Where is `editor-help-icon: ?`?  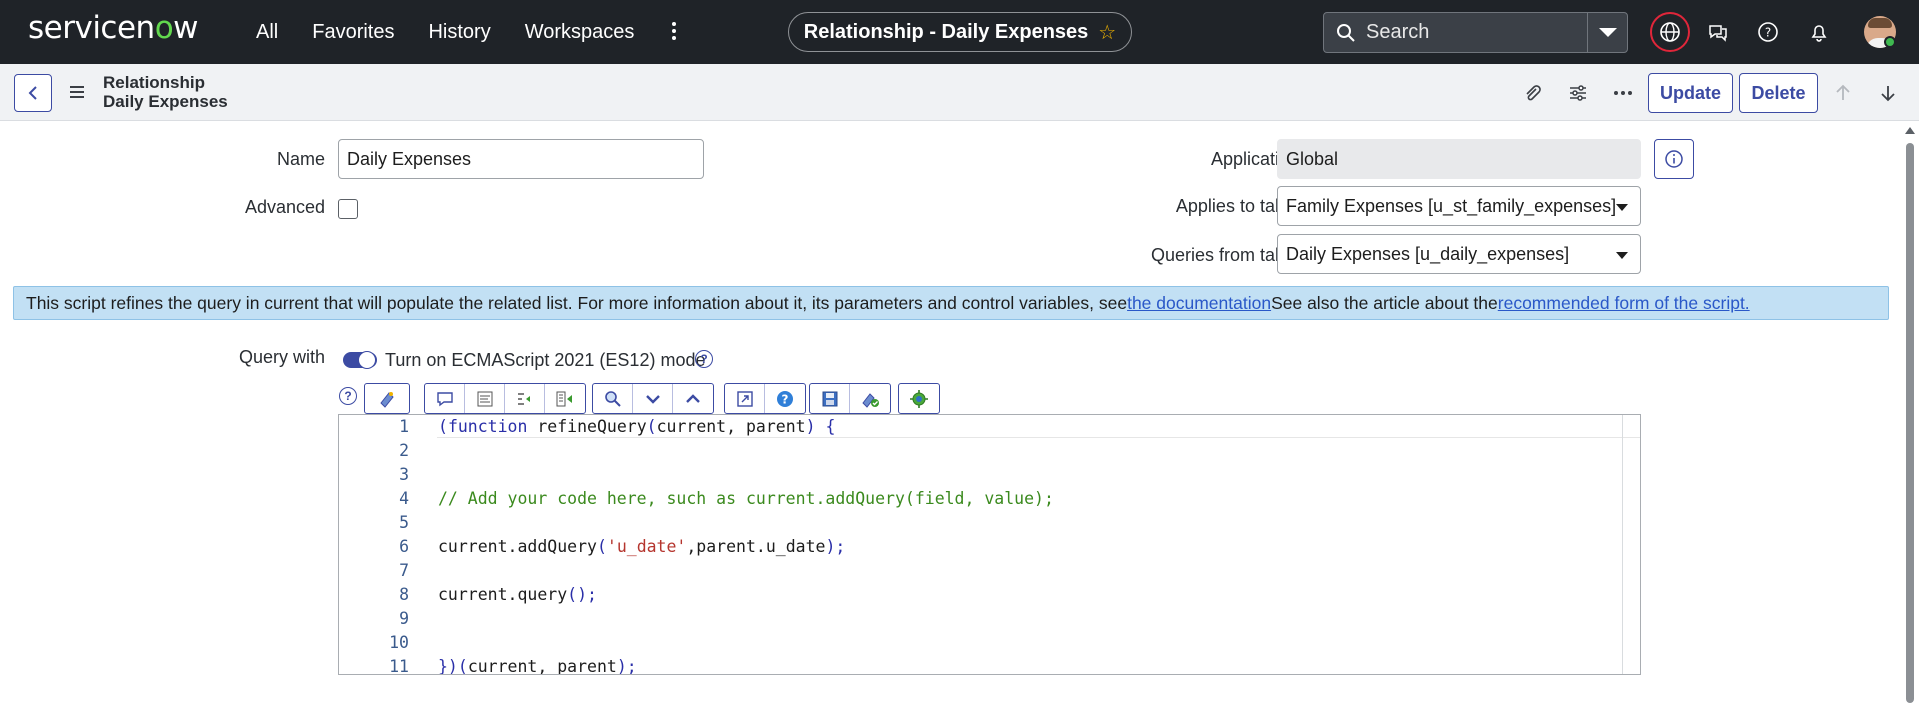 editor-help-icon: ? is located at coordinates (348, 396).